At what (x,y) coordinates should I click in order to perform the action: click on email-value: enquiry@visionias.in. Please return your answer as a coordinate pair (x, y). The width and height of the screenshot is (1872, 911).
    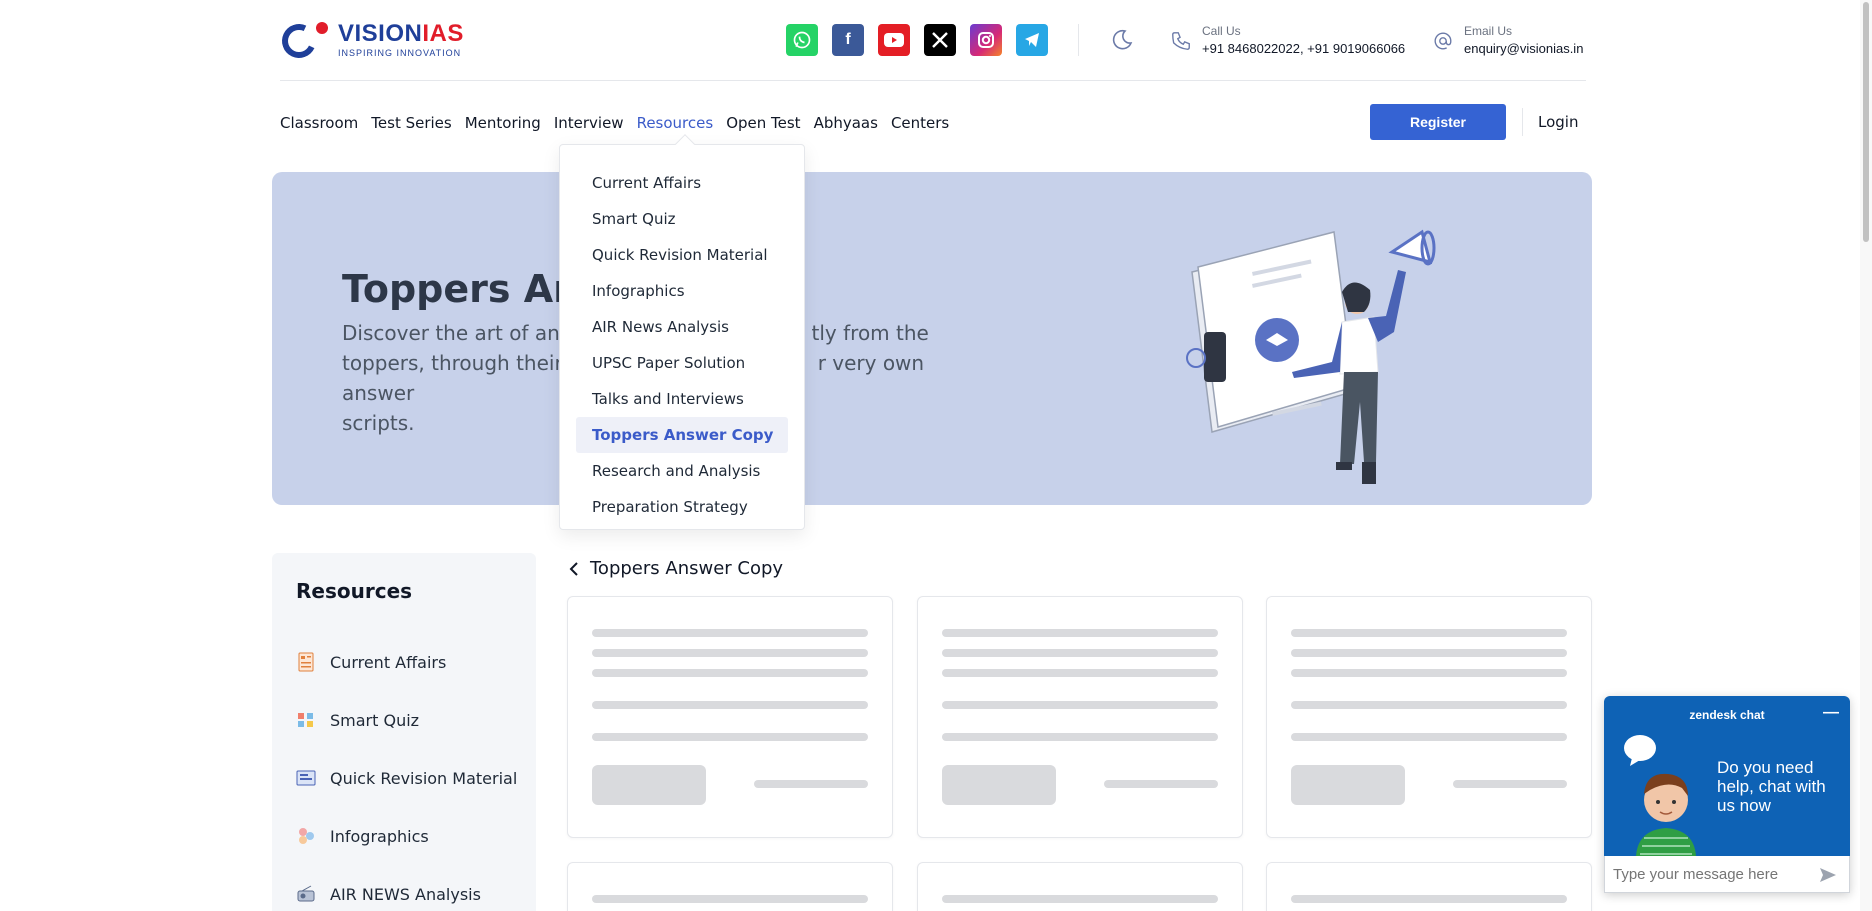
    Looking at the image, I should click on (1524, 48).